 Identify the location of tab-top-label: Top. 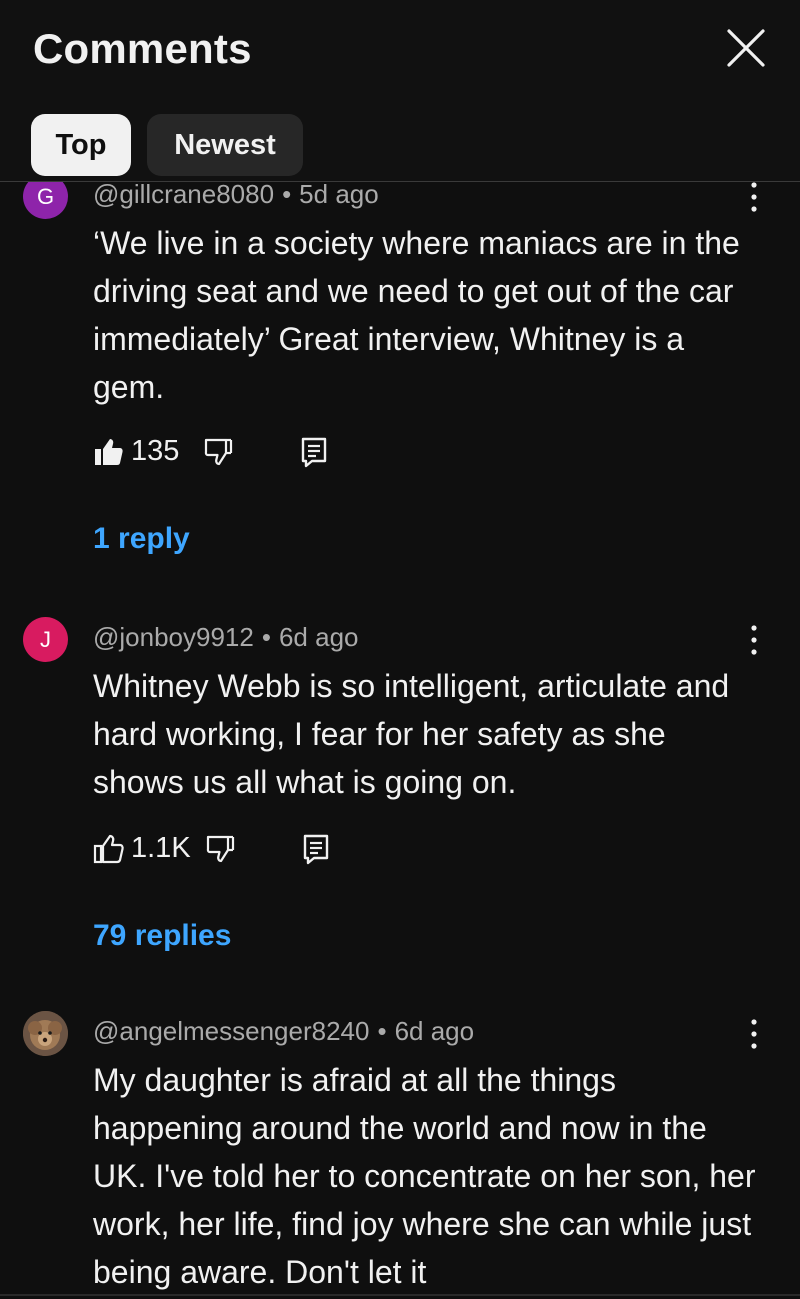
(81, 144).